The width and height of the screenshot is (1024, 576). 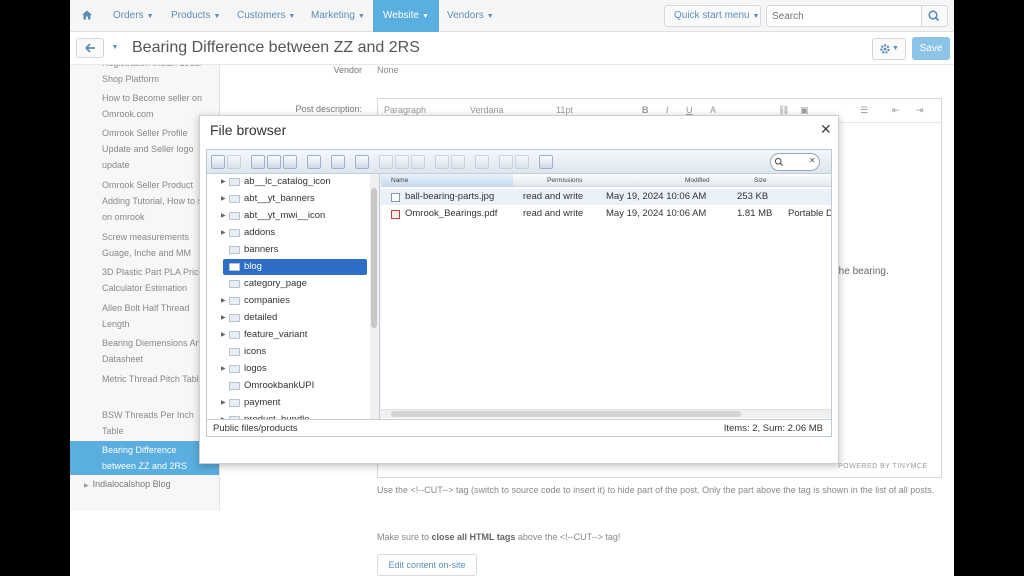 I want to click on upload-icon, so click(x=290, y=162).